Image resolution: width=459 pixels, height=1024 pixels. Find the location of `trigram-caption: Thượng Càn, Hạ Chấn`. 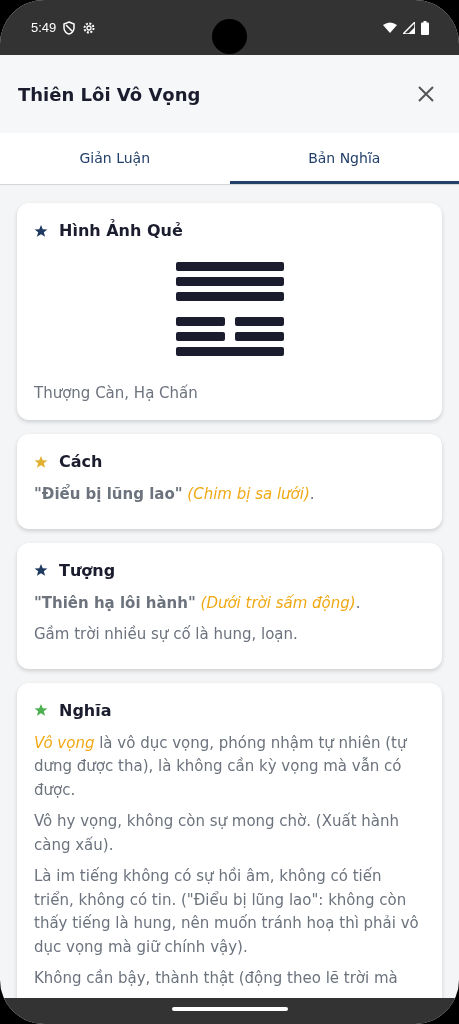

trigram-caption: Thượng Càn, Hạ Chấn is located at coordinates (116, 393).